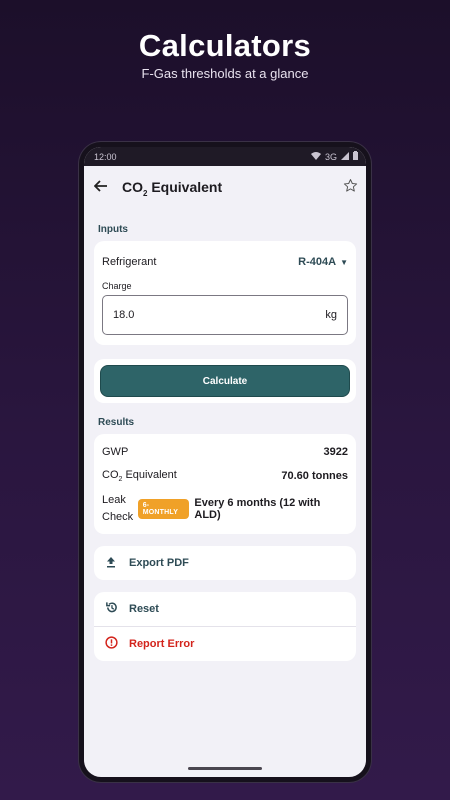 The height and width of the screenshot is (800, 450). I want to click on refrigerant-dropdown: R-404A ▼, so click(323, 262).